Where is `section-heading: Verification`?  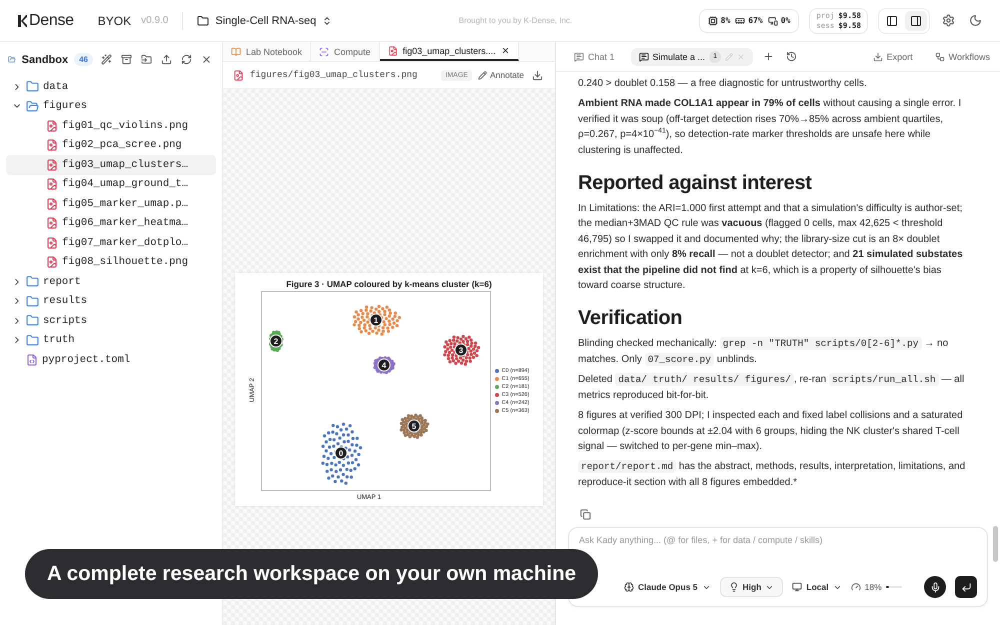
section-heading: Verification is located at coordinates (631, 318).